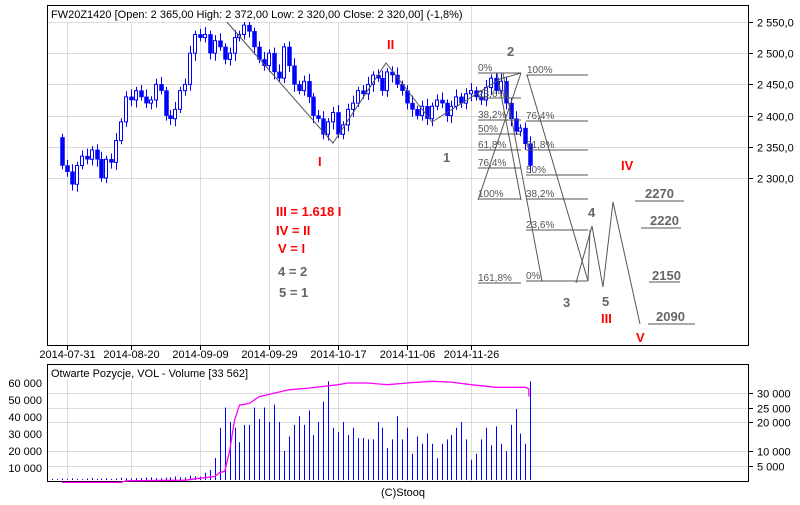 The height and width of the screenshot is (505, 800). I want to click on wave-label-3: 3, so click(566, 302).